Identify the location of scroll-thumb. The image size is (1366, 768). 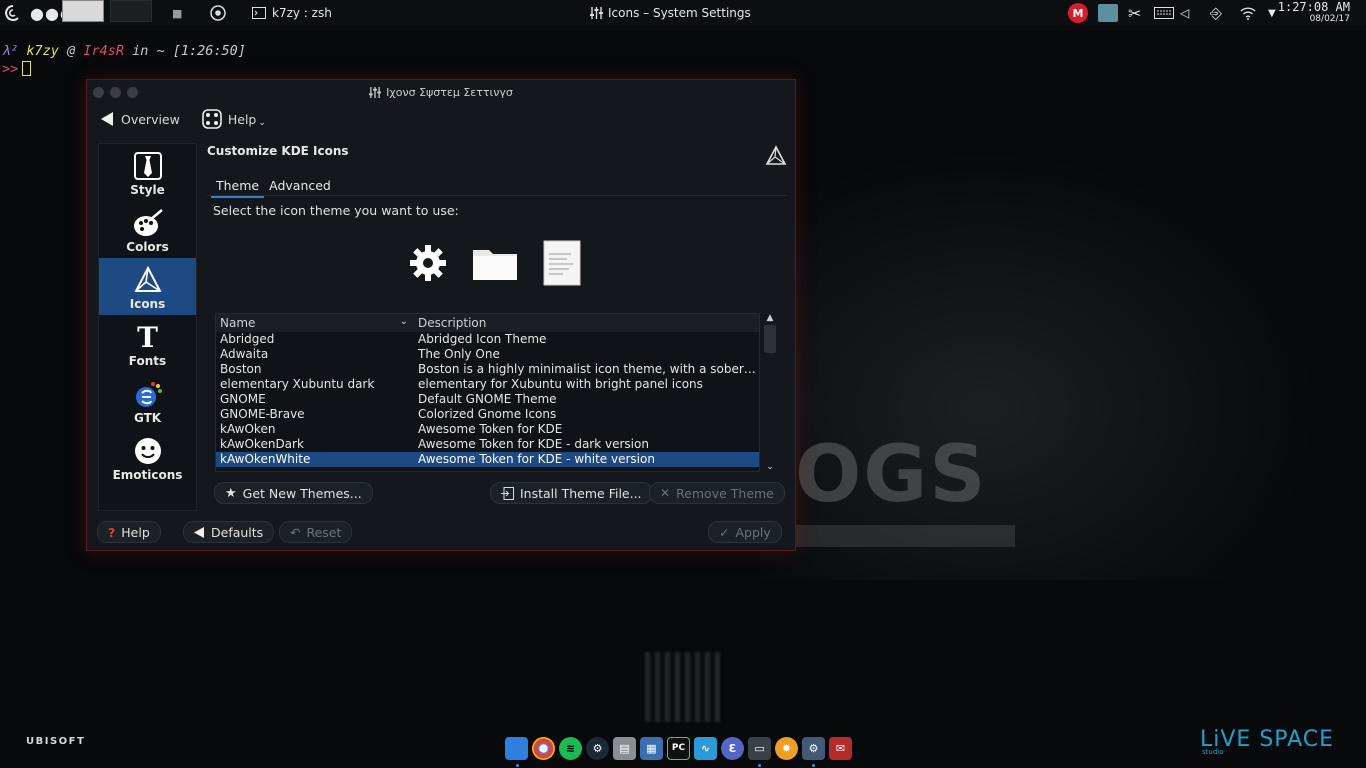
(770, 339).